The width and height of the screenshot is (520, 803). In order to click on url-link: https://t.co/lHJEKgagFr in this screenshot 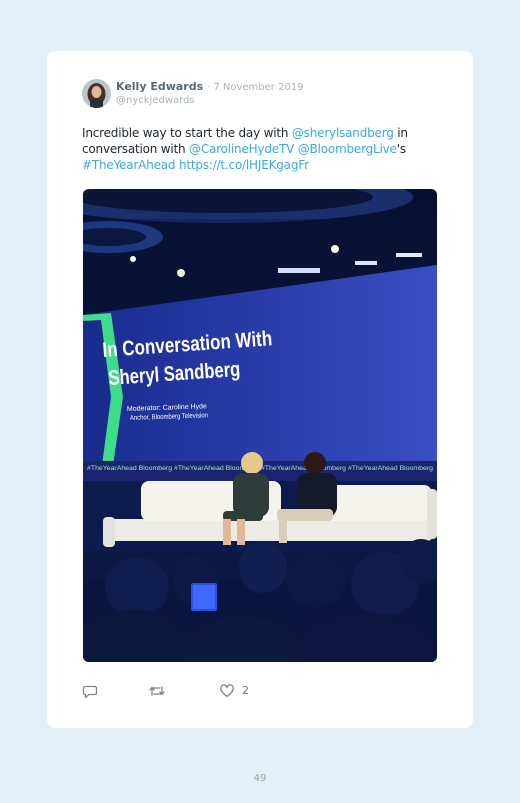, I will do `click(244, 165)`.